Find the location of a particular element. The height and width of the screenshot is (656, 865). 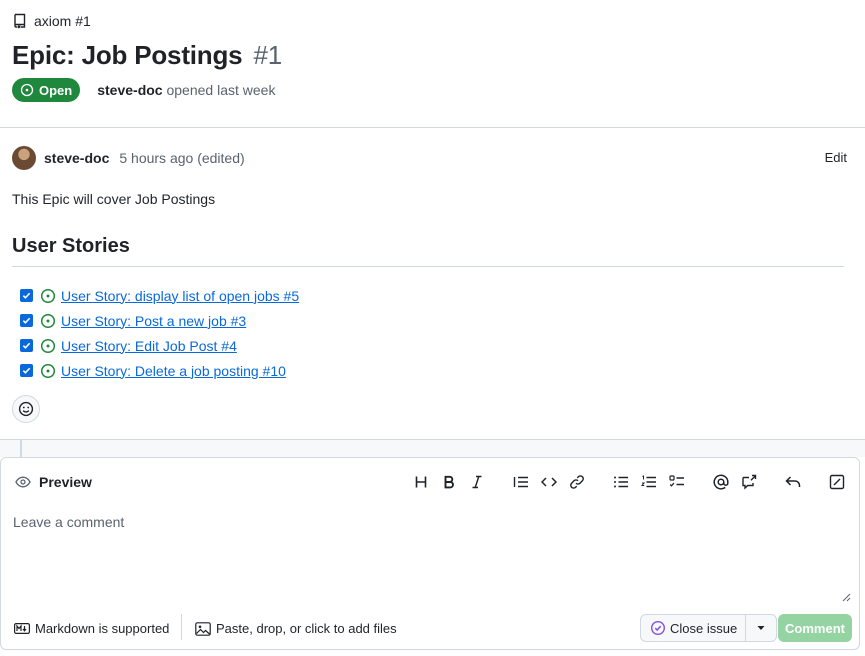

task-link: User Story: Post a new job #3 is located at coordinates (153, 321).